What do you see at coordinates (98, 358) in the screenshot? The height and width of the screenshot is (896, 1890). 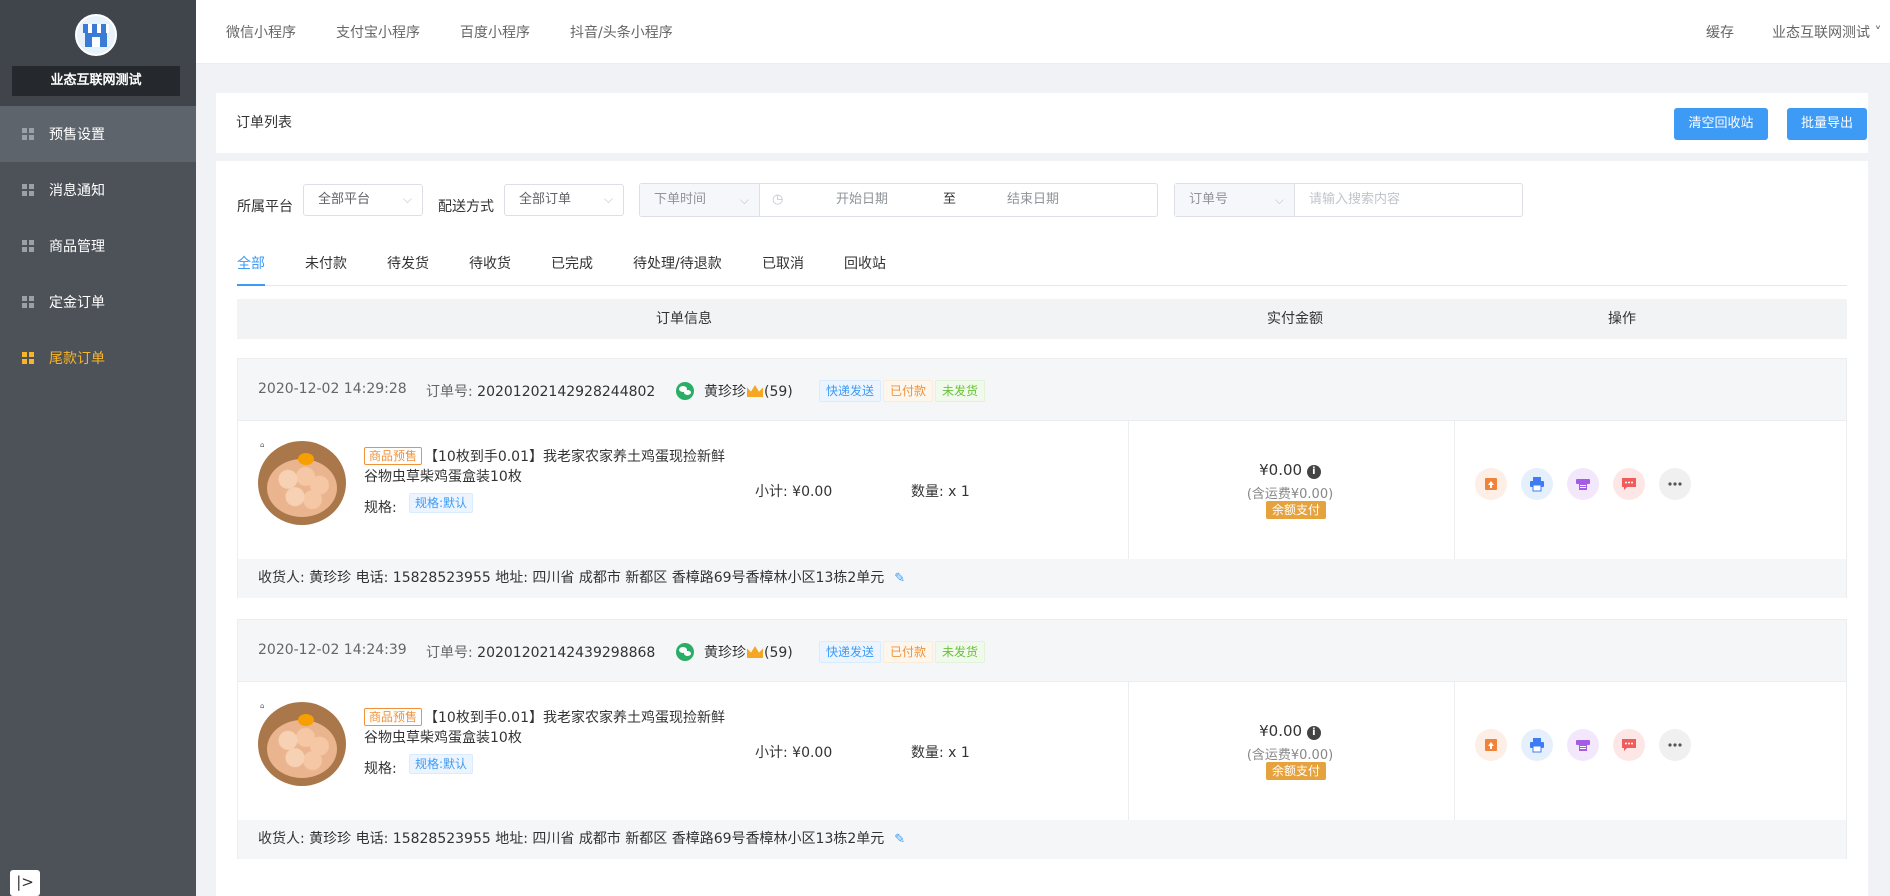 I see `sidebar-item-balance-orders: 尾款订单` at bounding box center [98, 358].